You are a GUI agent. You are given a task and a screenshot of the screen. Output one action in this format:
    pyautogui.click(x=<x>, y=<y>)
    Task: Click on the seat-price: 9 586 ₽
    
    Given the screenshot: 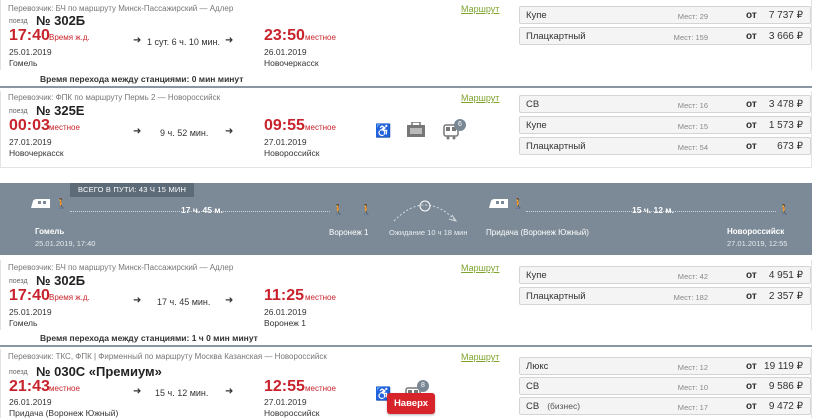 What is the action you would take?
    pyautogui.click(x=785, y=386)
    